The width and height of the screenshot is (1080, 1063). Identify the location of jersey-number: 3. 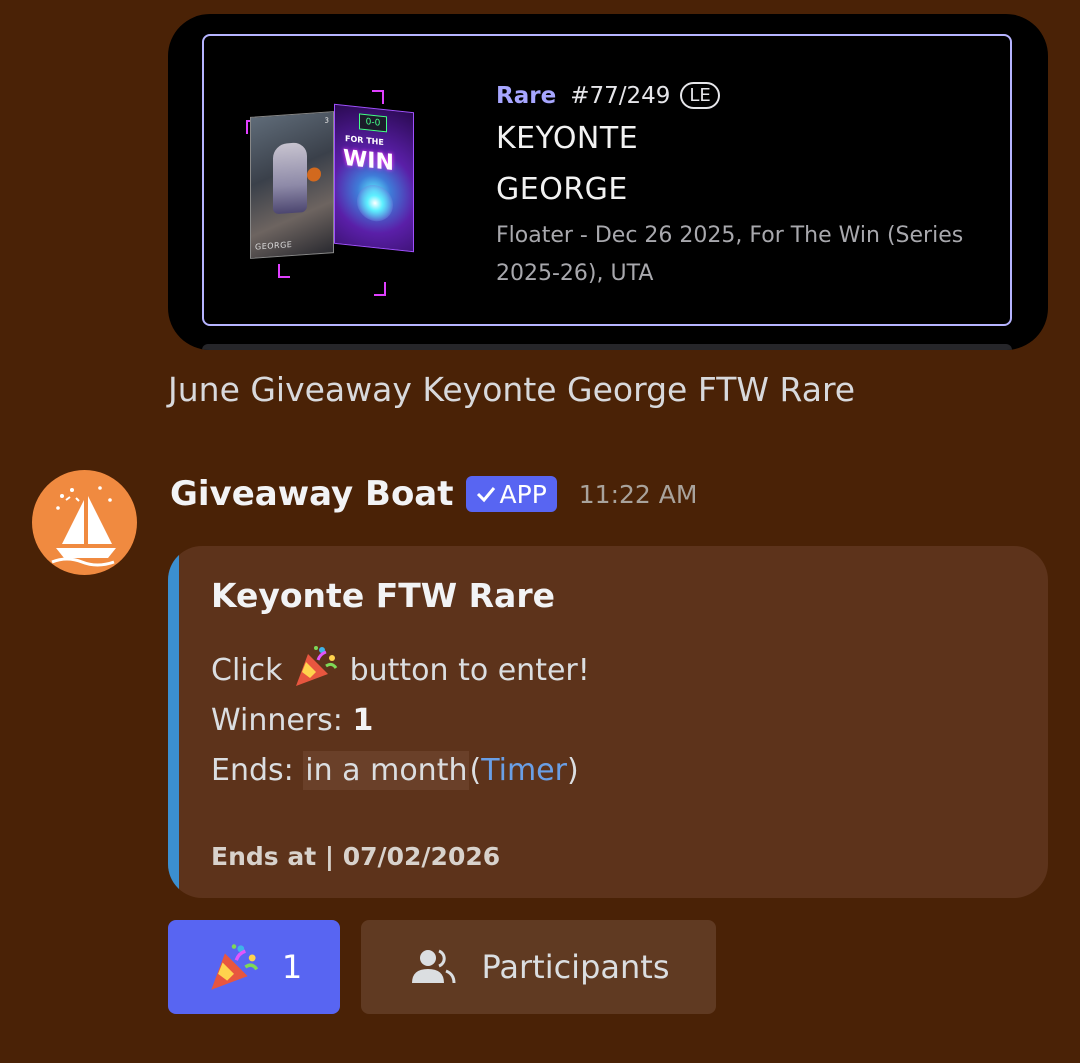
(326, 120).